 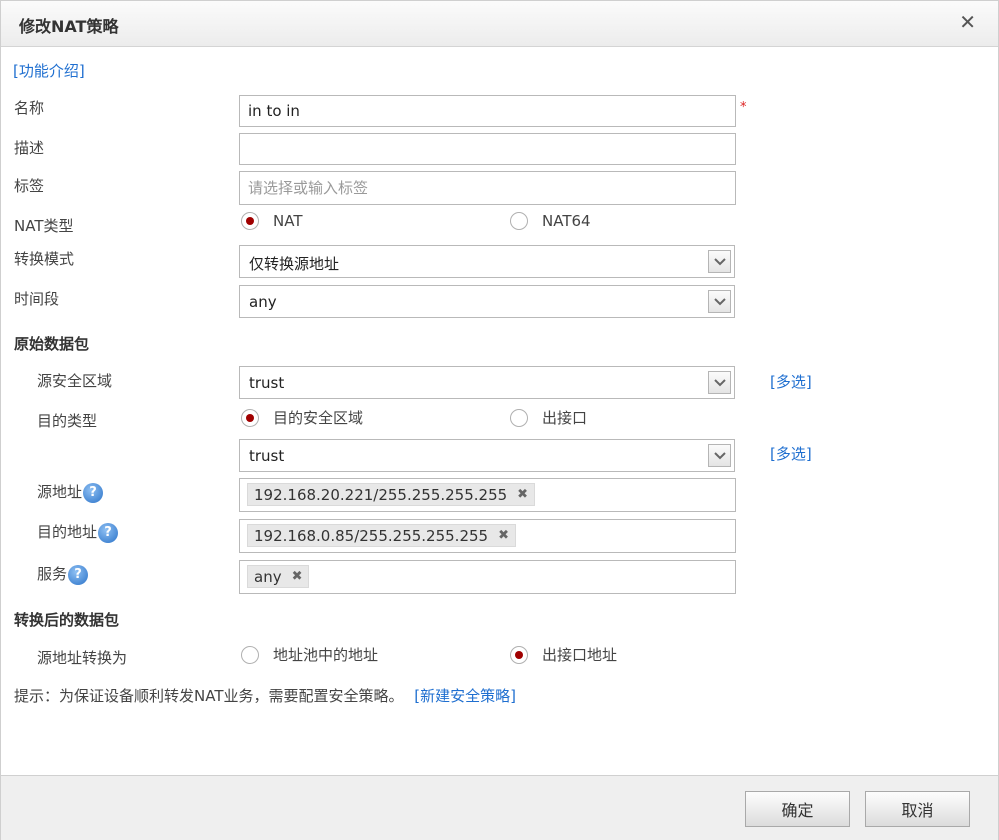 I want to click on dest-zone-select: trust, so click(x=487, y=455).